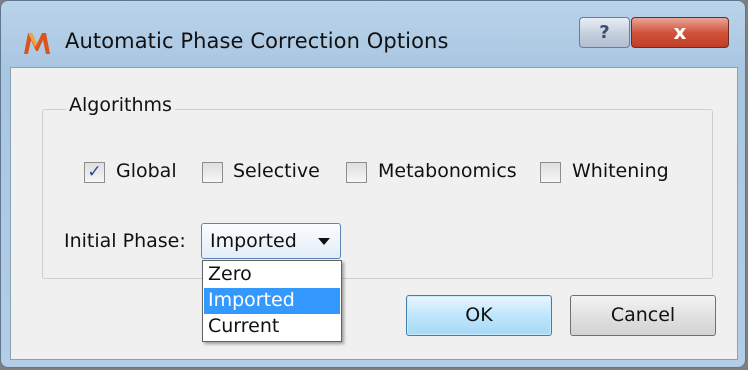  I want to click on checkmark-icon: ✓, so click(94, 172).